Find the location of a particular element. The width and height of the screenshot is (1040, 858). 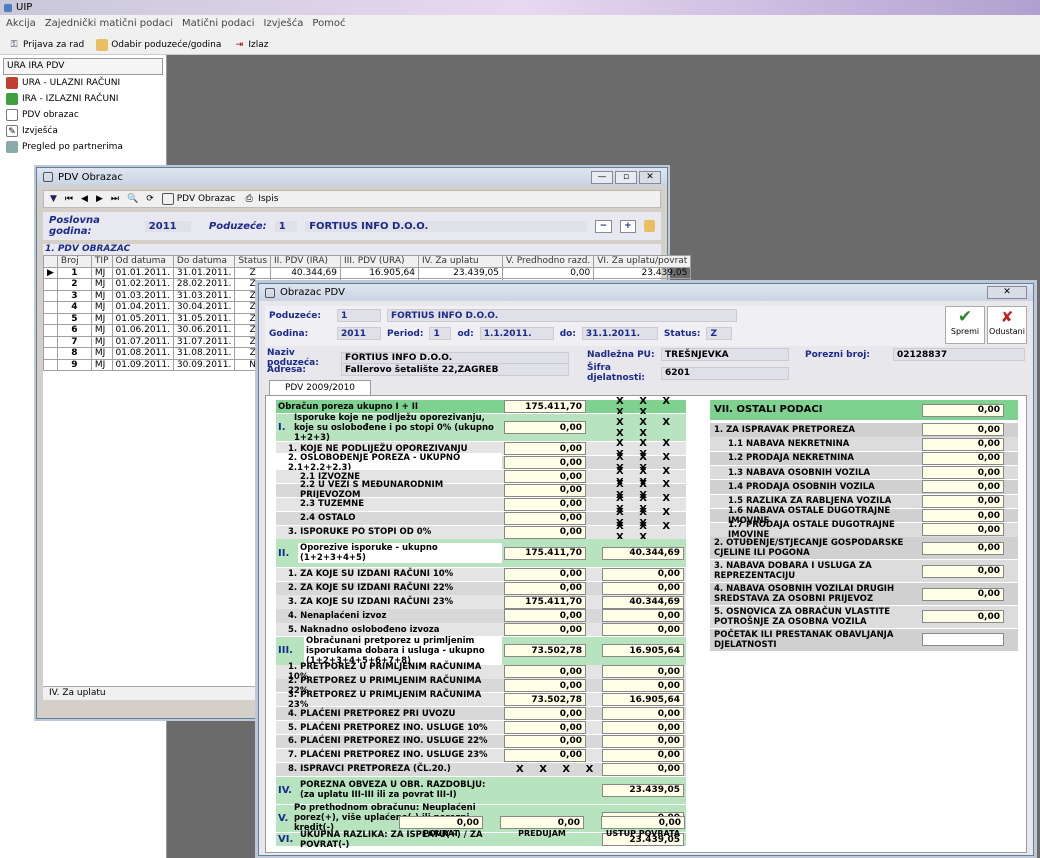

nav-item-pdv: PDV obrazac is located at coordinates (83, 115).